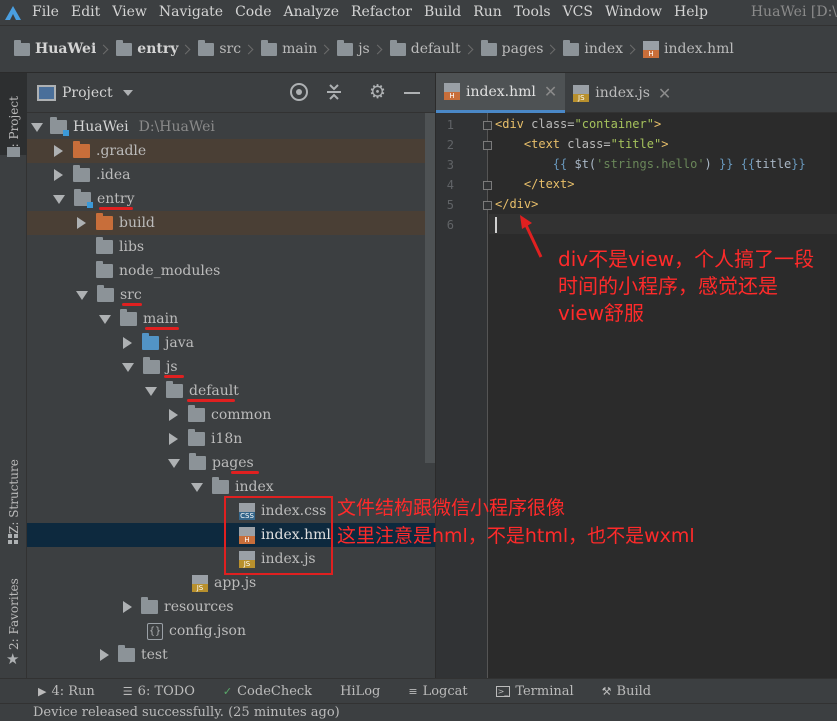 This screenshot has width=837, height=721. Describe the element at coordinates (231, 175) in the screenshot. I see `tree-item-idea: .idea` at that location.